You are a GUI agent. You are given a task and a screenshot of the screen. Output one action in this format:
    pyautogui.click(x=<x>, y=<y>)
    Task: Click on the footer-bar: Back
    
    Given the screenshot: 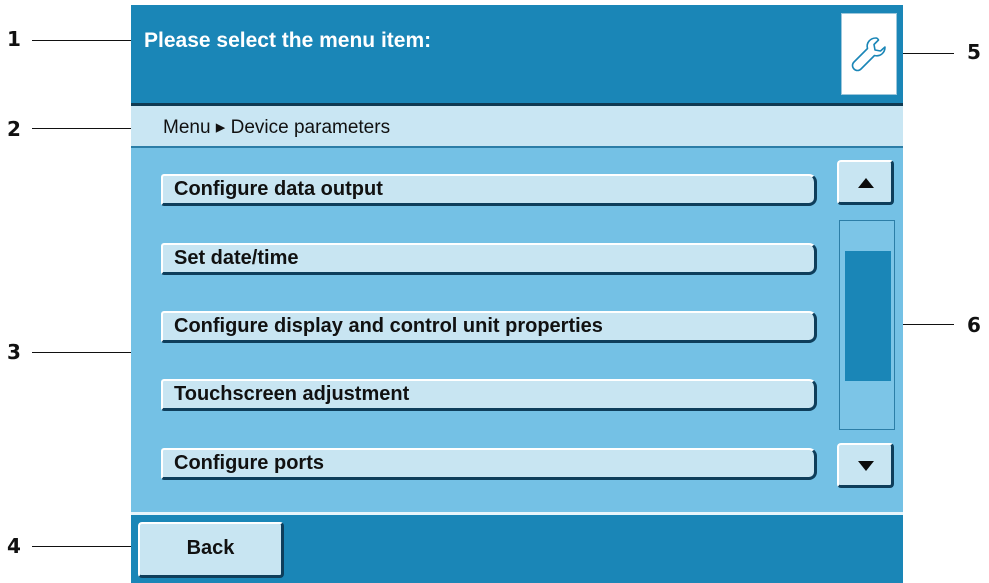 What is the action you would take?
    pyautogui.click(x=517, y=549)
    